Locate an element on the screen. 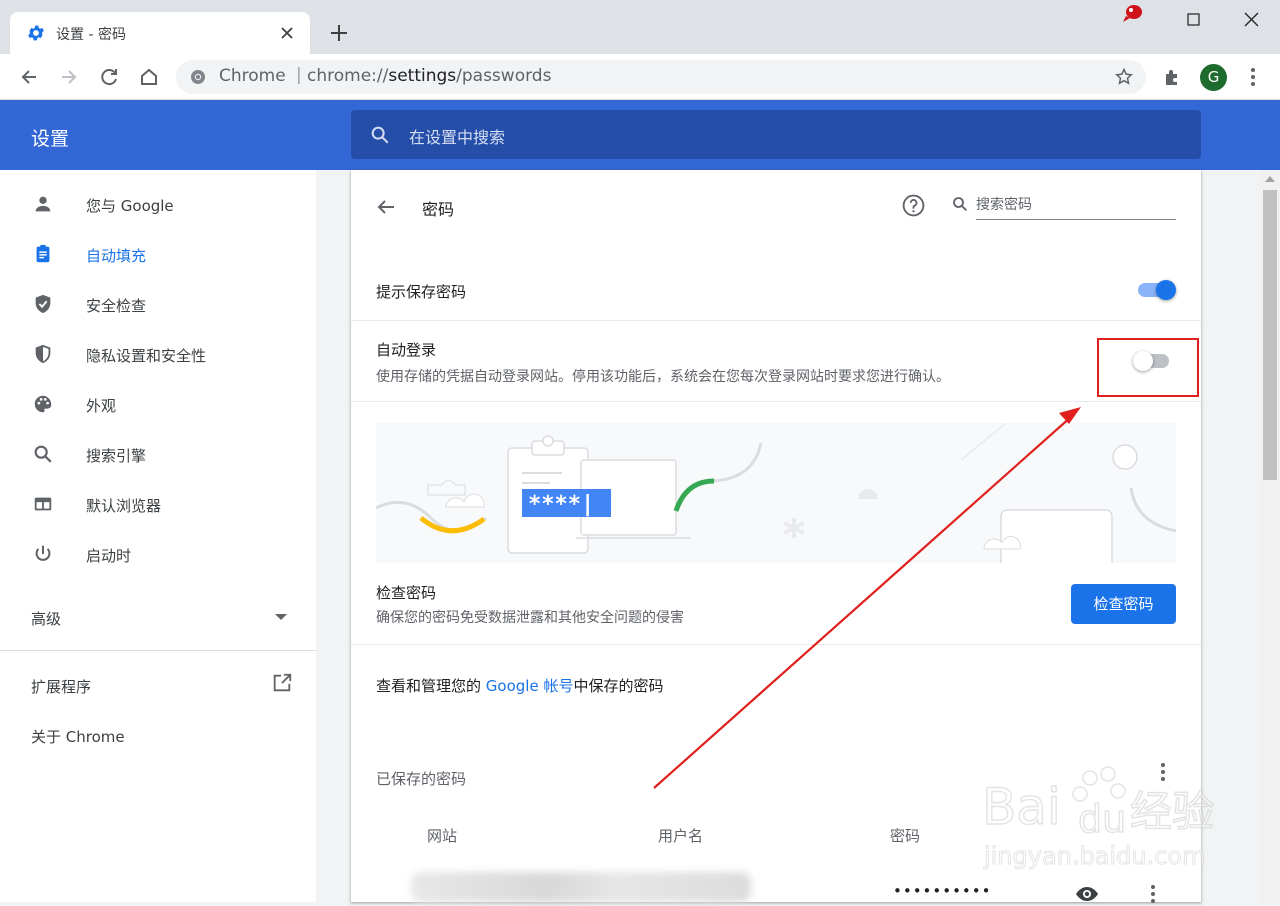 The width and height of the screenshot is (1280, 906). password-search-placeholder: 搜索密码 is located at coordinates (1004, 205).